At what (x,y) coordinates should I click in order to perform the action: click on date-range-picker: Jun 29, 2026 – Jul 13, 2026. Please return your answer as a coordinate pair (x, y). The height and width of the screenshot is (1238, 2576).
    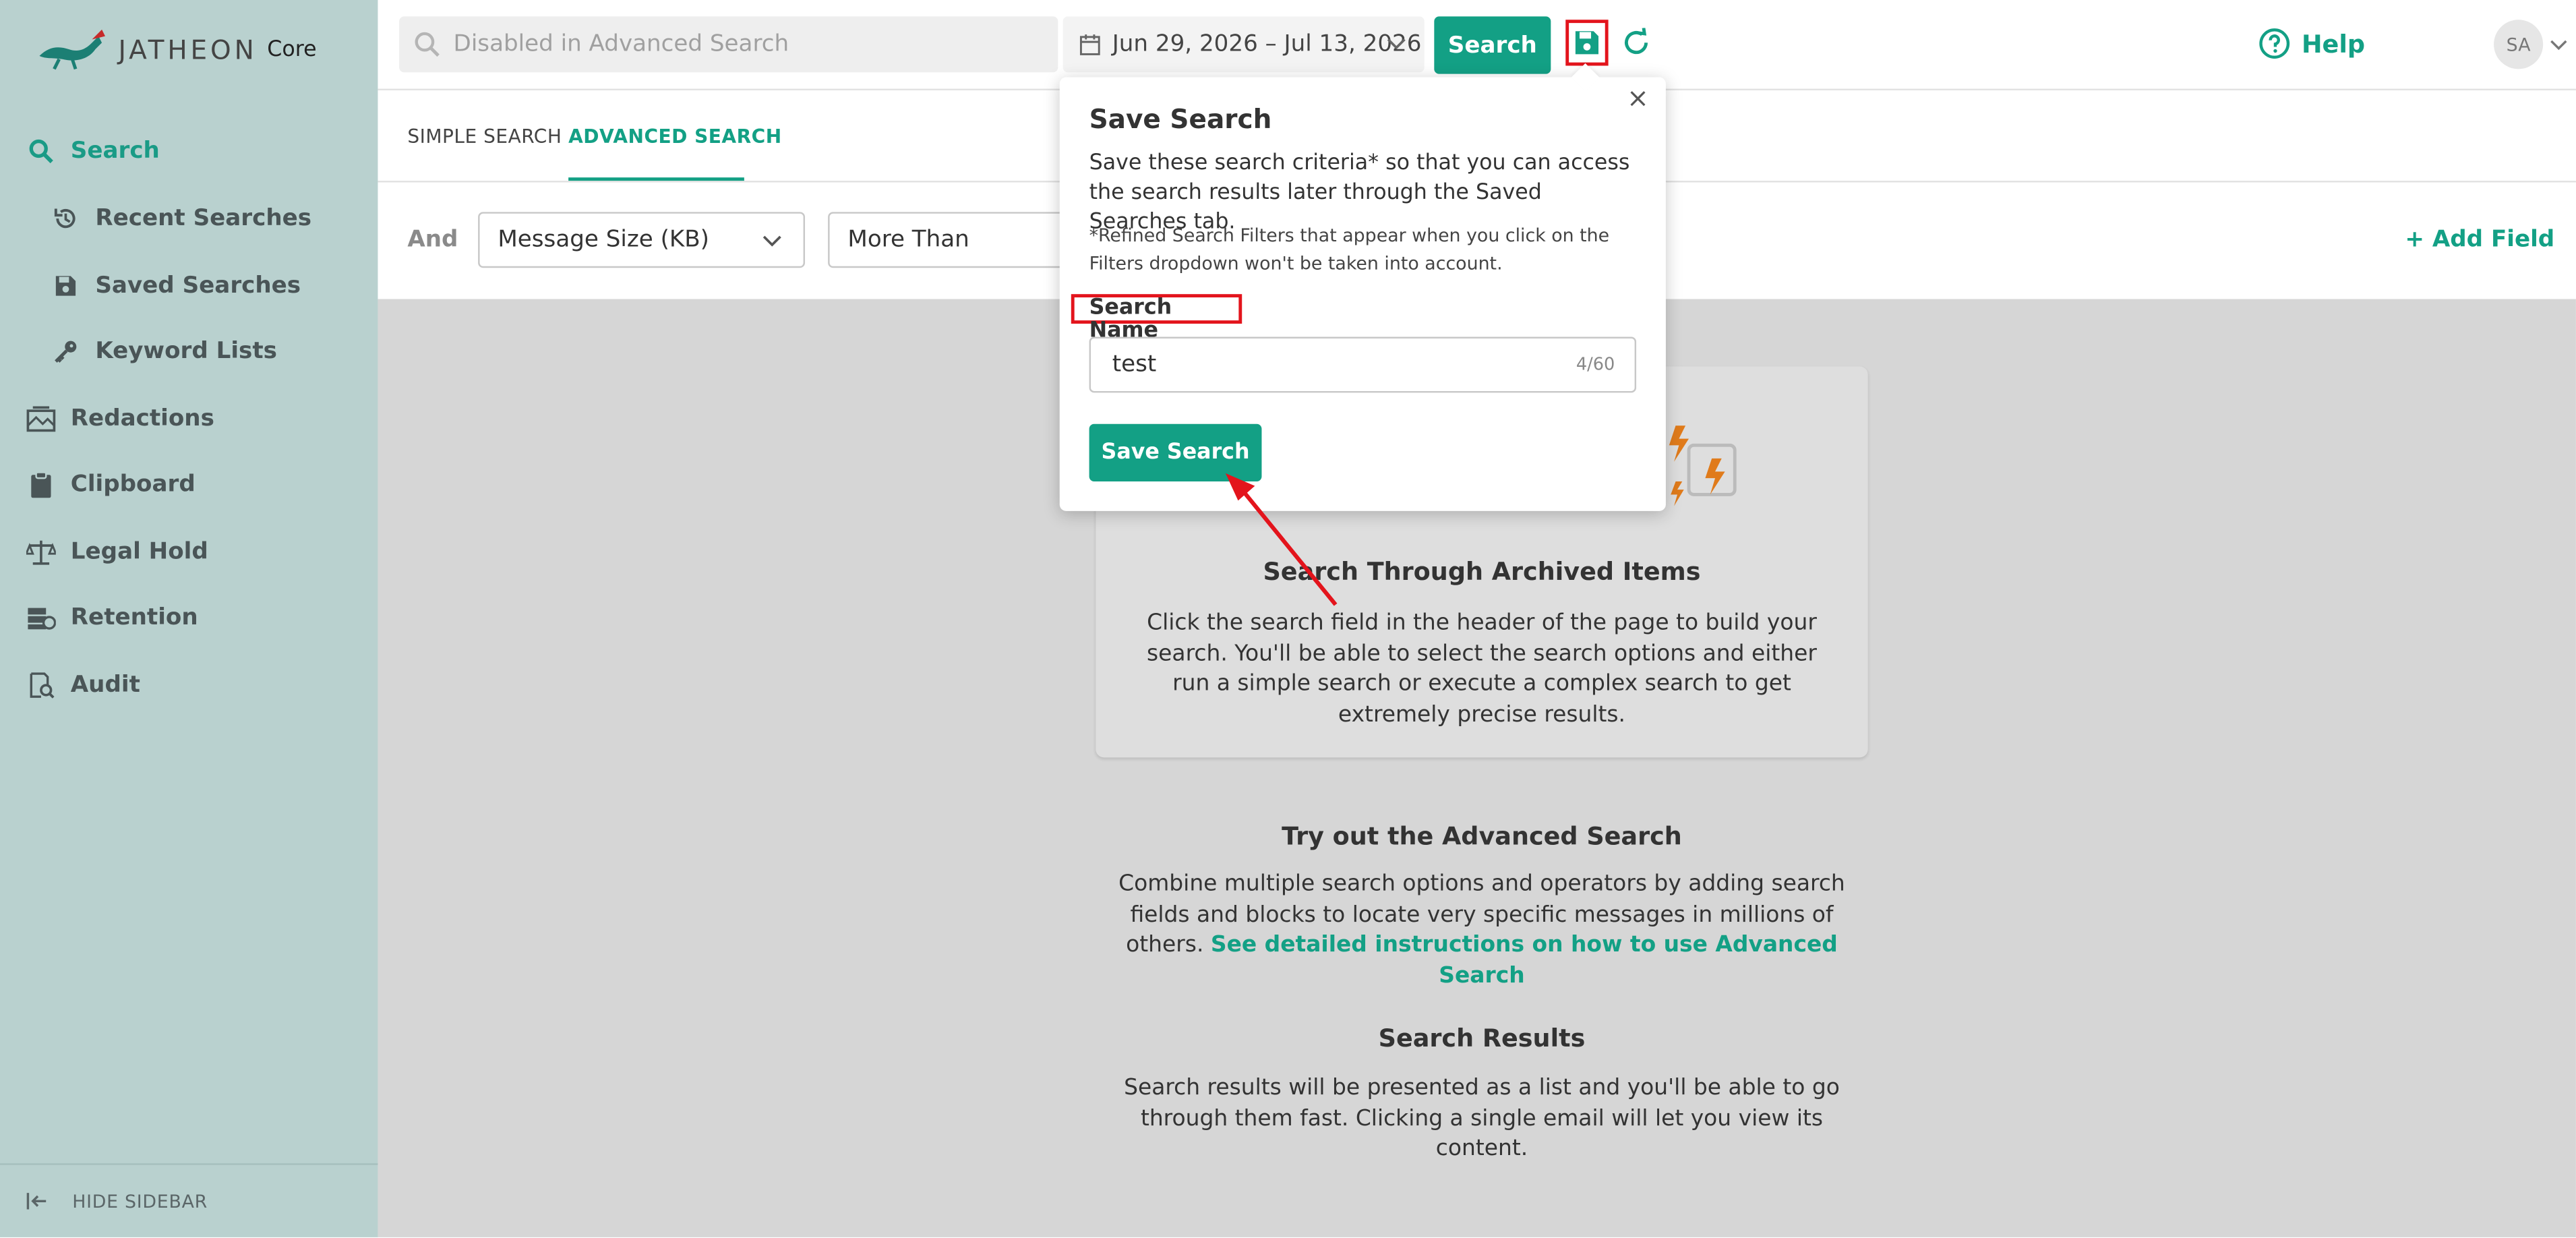
    Looking at the image, I should click on (1243, 44).